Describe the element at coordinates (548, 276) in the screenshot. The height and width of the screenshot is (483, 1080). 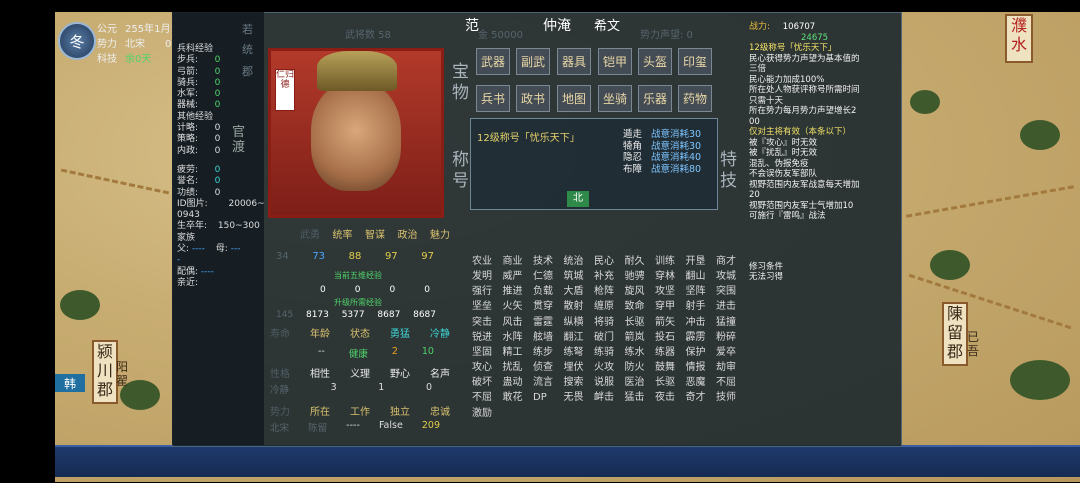
I see `skill-cell: 仁德` at that location.